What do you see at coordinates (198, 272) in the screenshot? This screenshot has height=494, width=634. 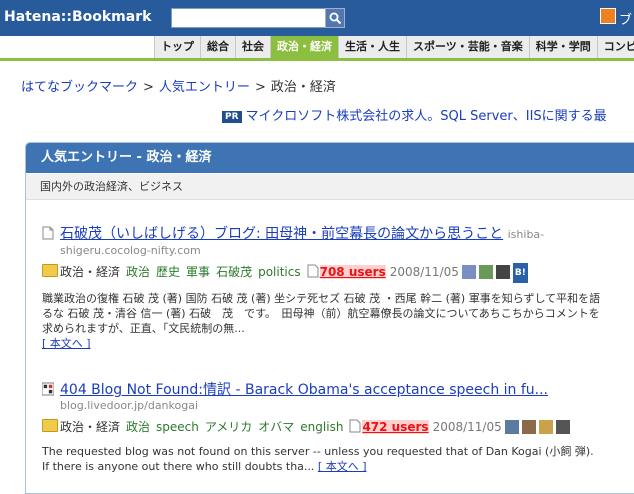 I see `entry-tag: 軍事` at bounding box center [198, 272].